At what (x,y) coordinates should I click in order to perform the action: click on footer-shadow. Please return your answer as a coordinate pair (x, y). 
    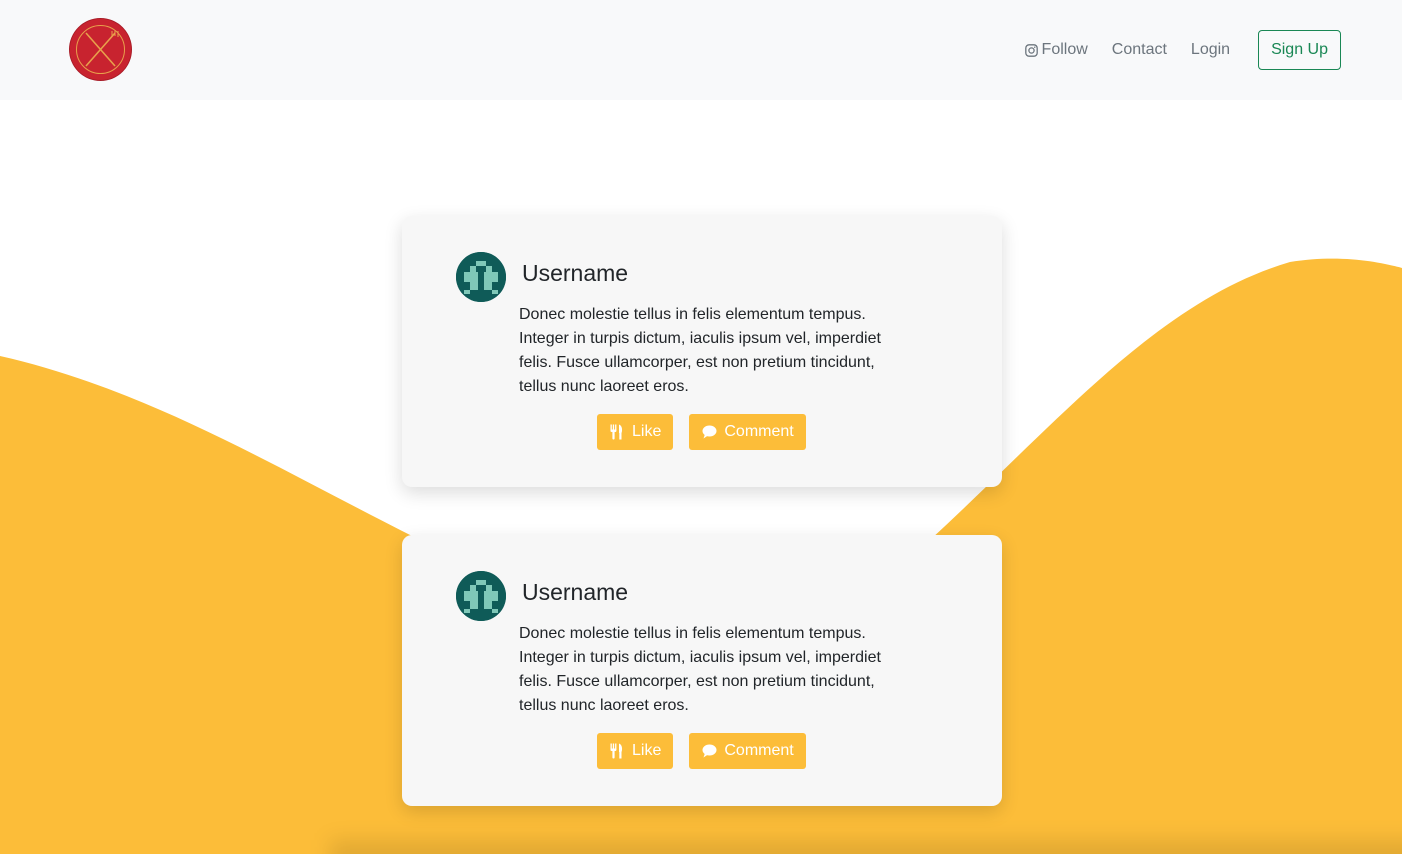
    Looking at the image, I should click on (866, 847).